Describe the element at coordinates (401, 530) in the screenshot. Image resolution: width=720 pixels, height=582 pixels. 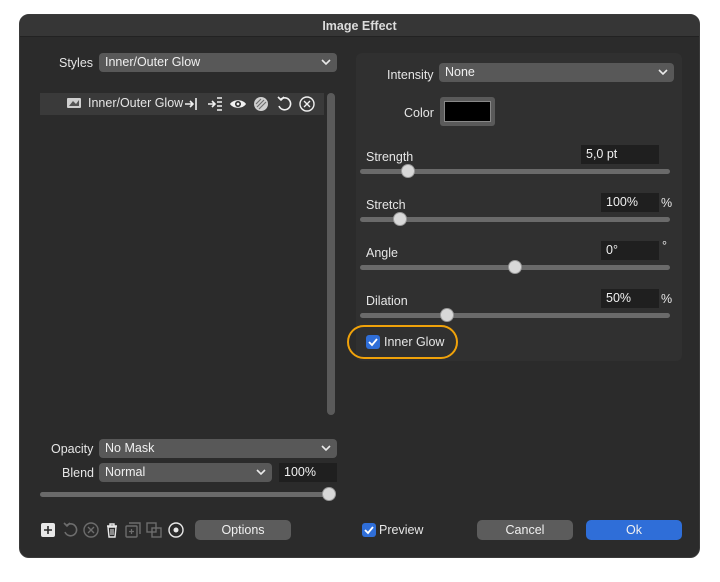
I see `preview-label: Preview` at that location.